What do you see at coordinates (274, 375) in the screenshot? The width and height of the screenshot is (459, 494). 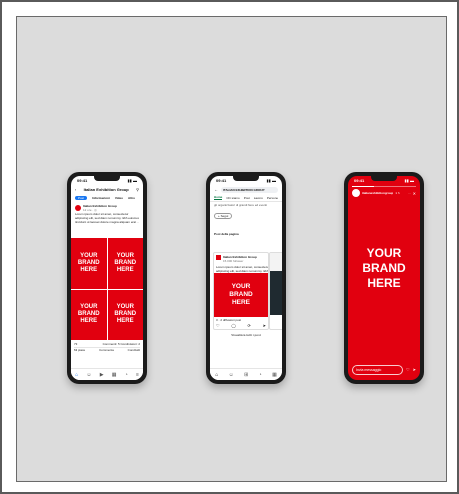 I see `jobs-icon: ▦` at bounding box center [274, 375].